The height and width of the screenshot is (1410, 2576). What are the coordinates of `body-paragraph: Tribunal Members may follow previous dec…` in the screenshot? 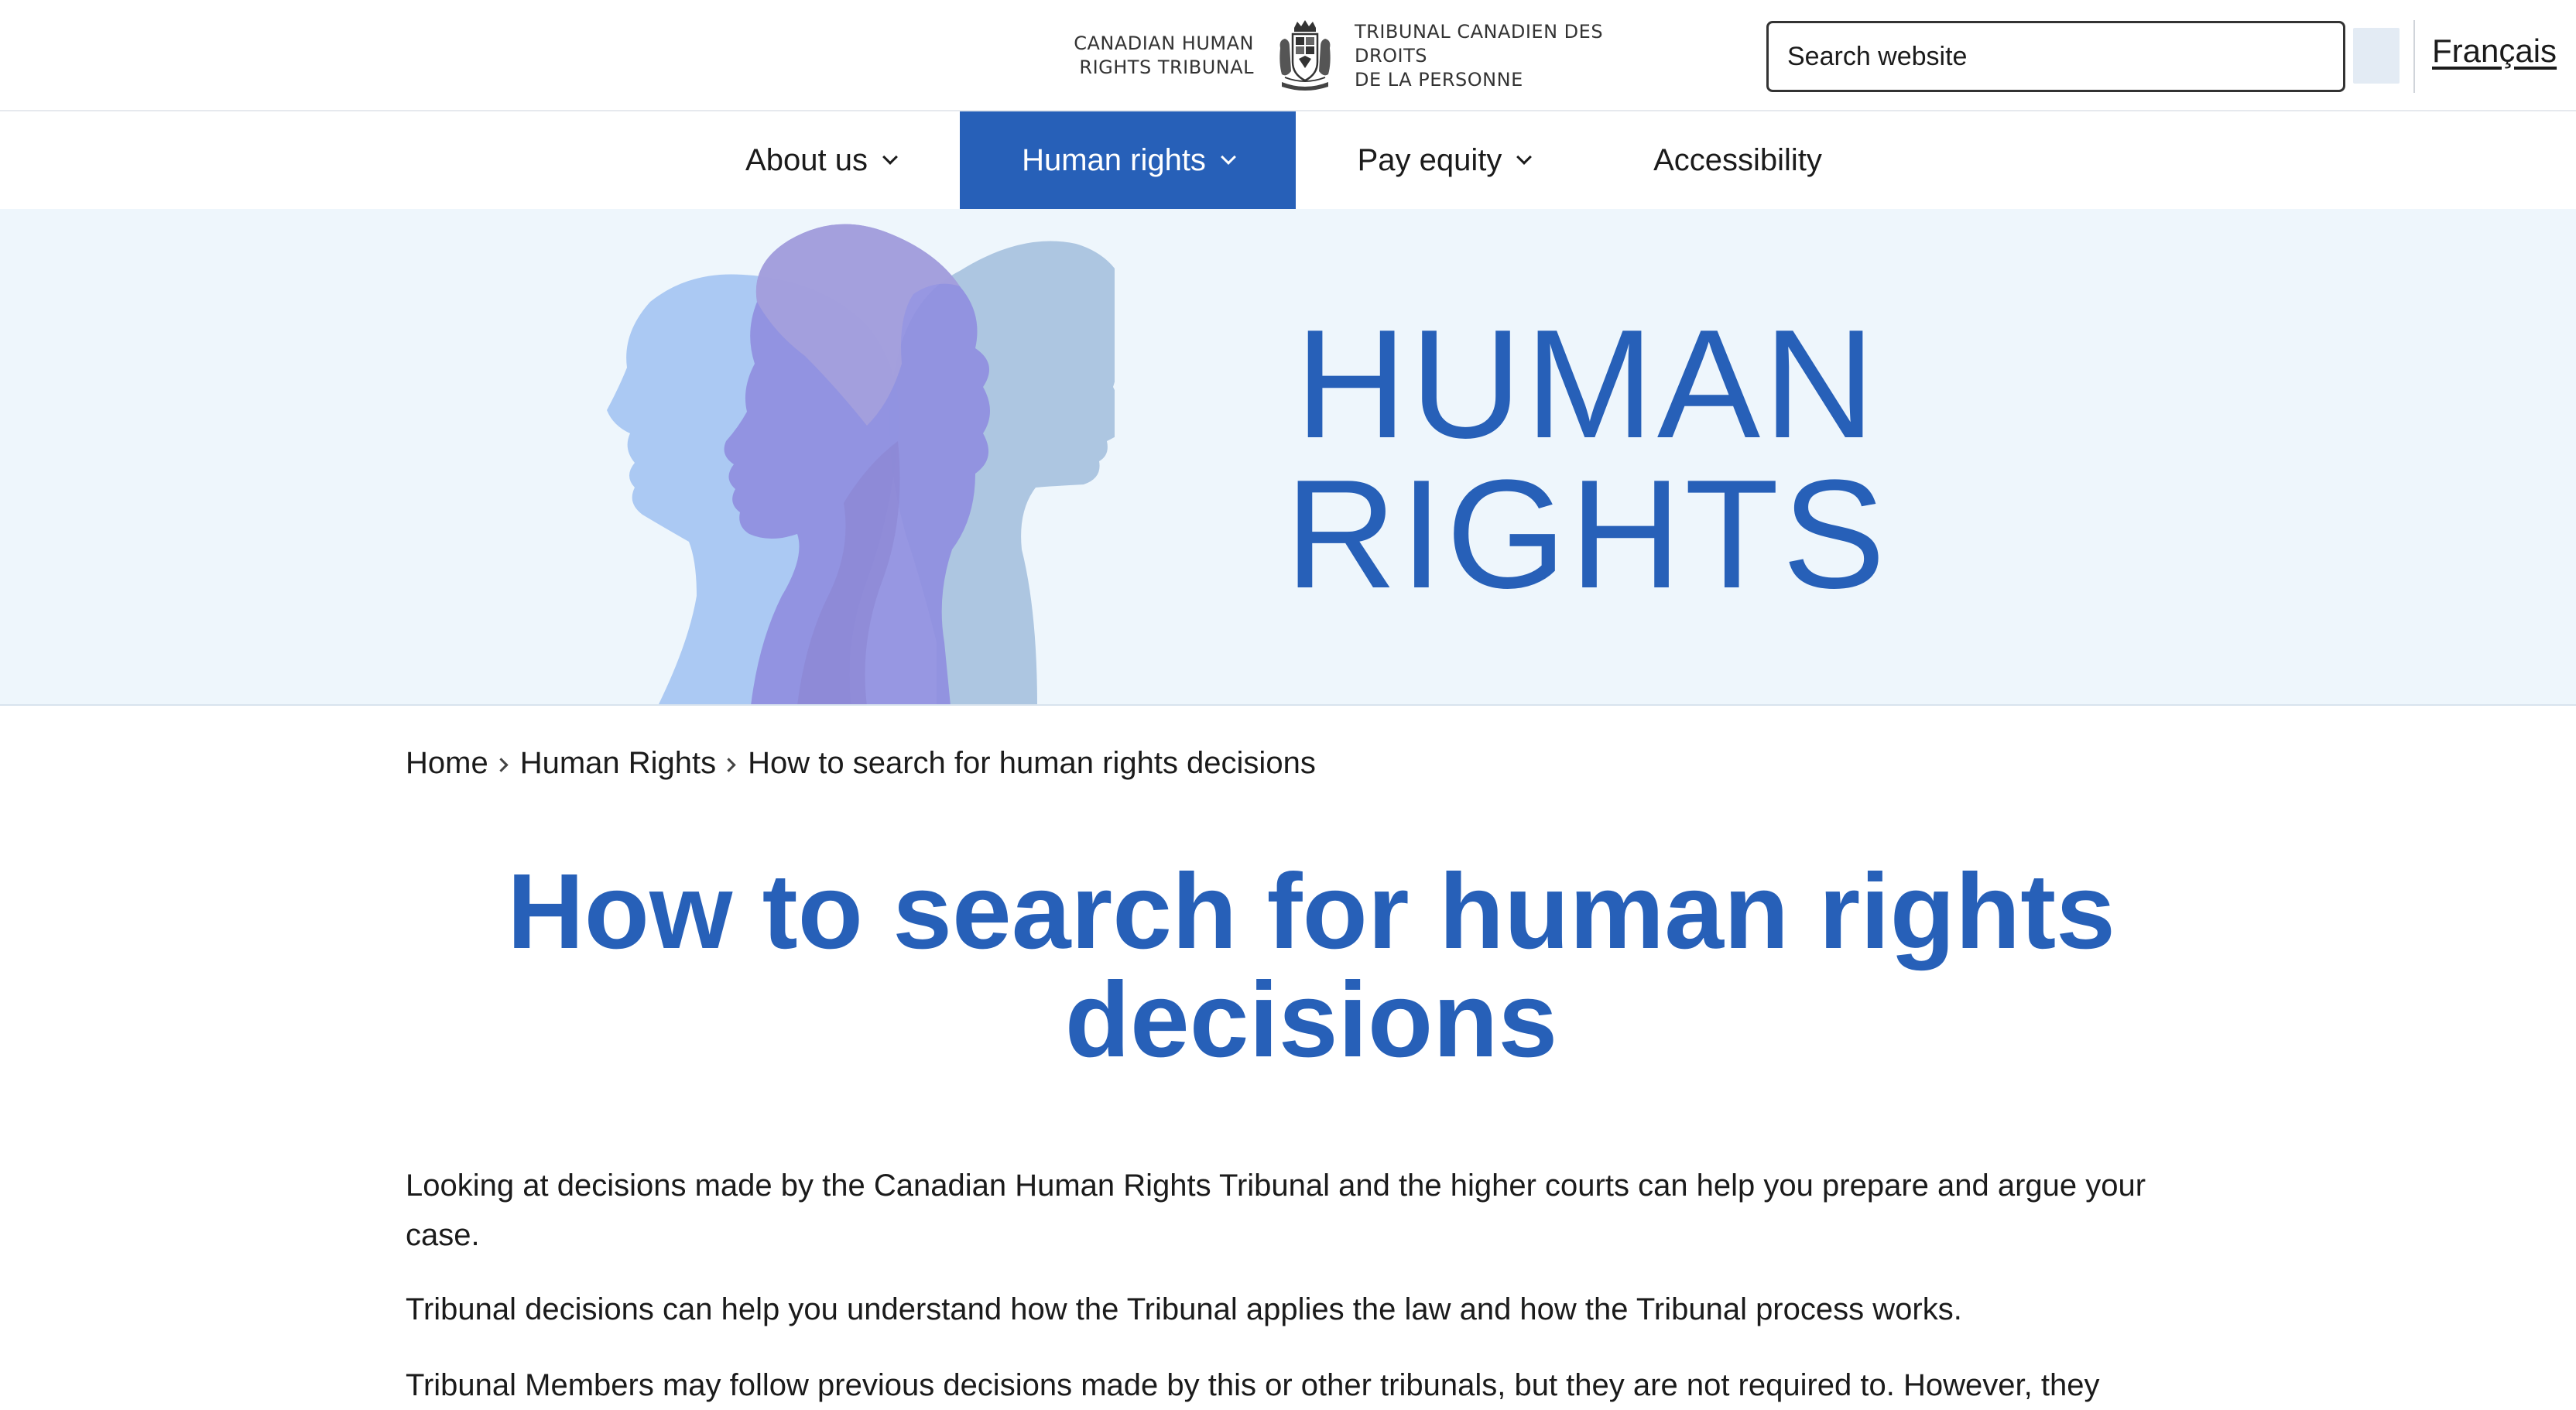 It's located at (1253, 1385).